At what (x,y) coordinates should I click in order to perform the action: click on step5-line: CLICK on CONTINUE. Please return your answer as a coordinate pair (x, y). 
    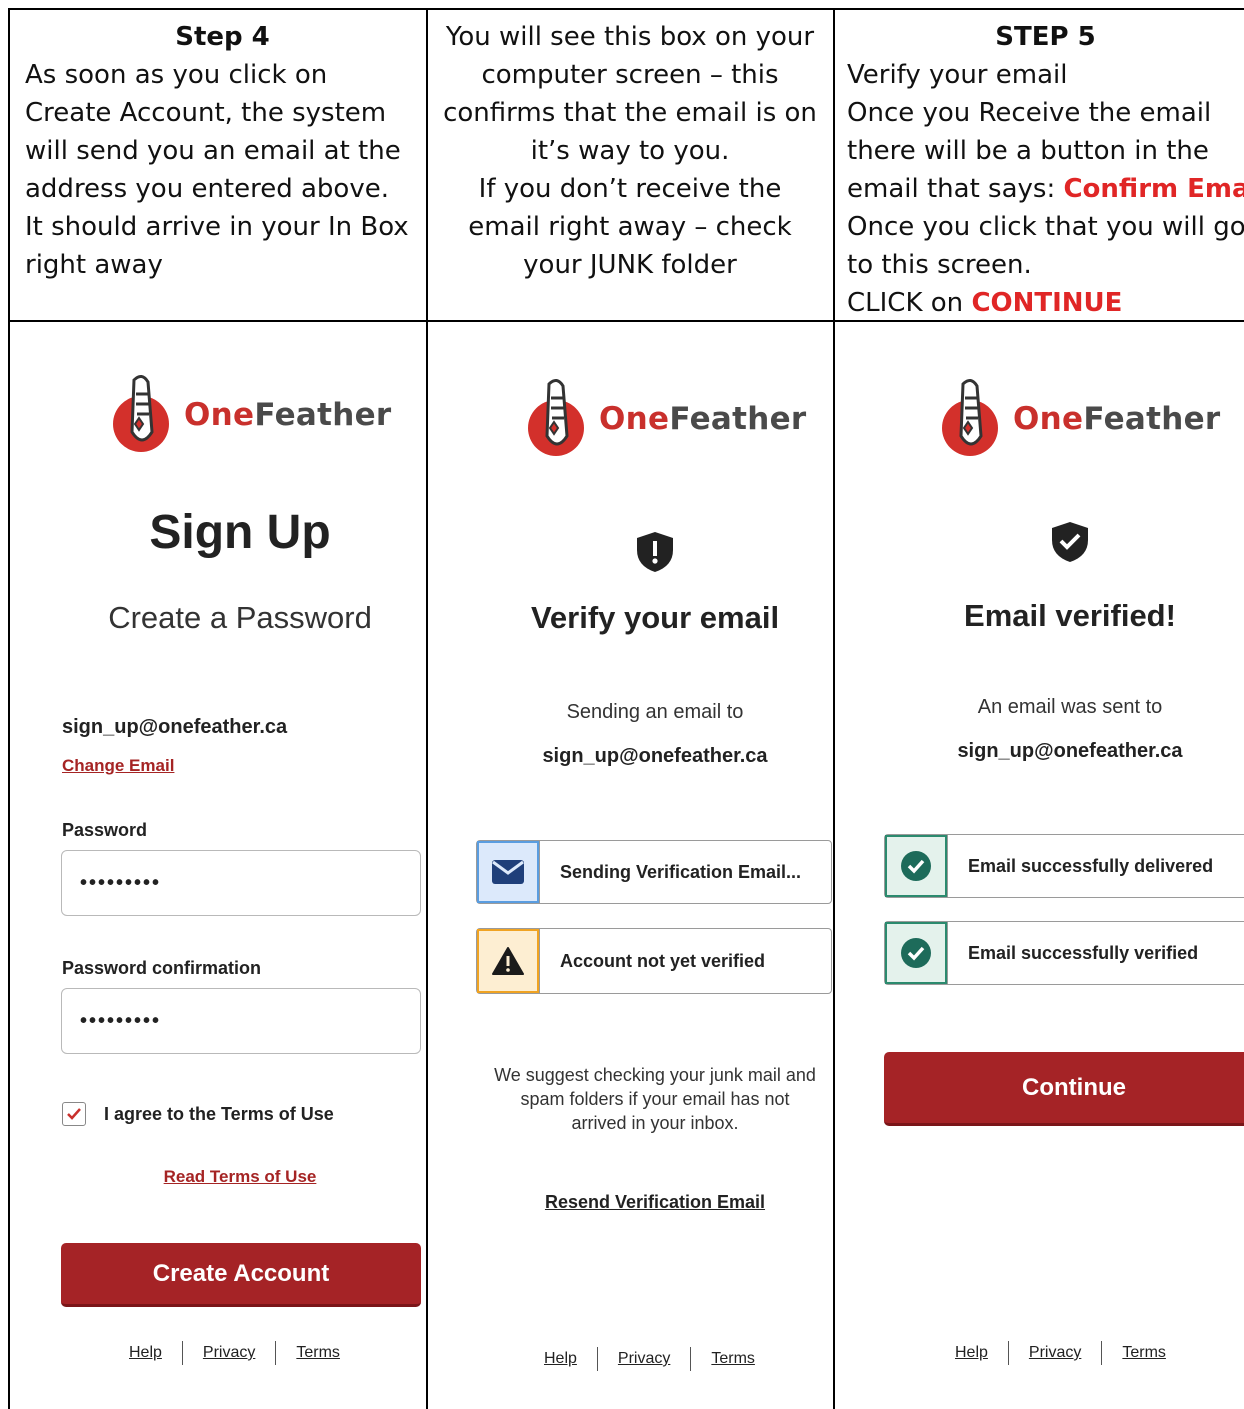
    Looking at the image, I should click on (1045, 303).